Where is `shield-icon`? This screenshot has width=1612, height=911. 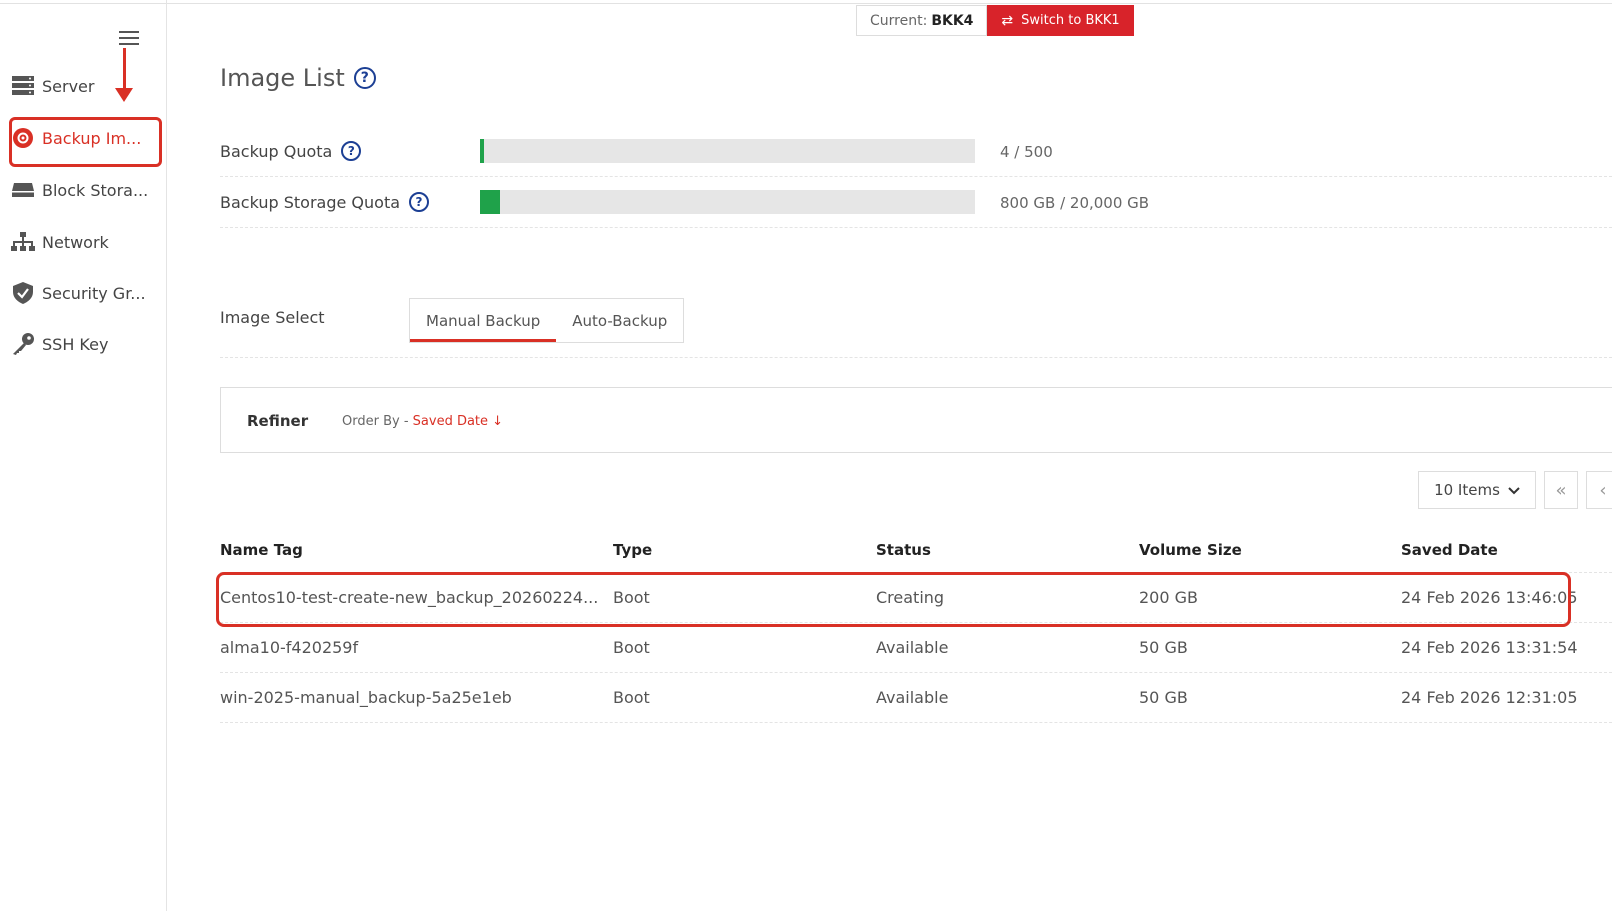 shield-icon is located at coordinates (23, 293).